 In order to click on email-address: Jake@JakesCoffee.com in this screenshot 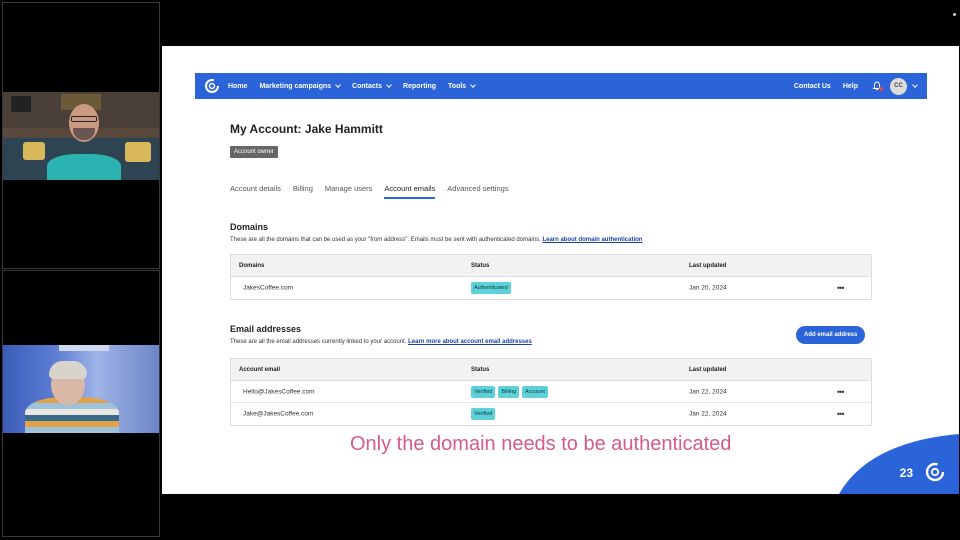, I will do `click(278, 414)`.